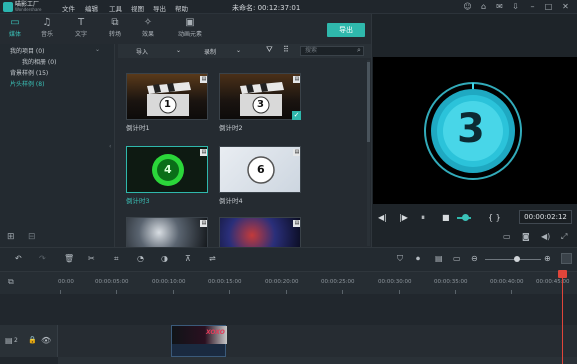  I want to click on playhead, so click(562, 318).